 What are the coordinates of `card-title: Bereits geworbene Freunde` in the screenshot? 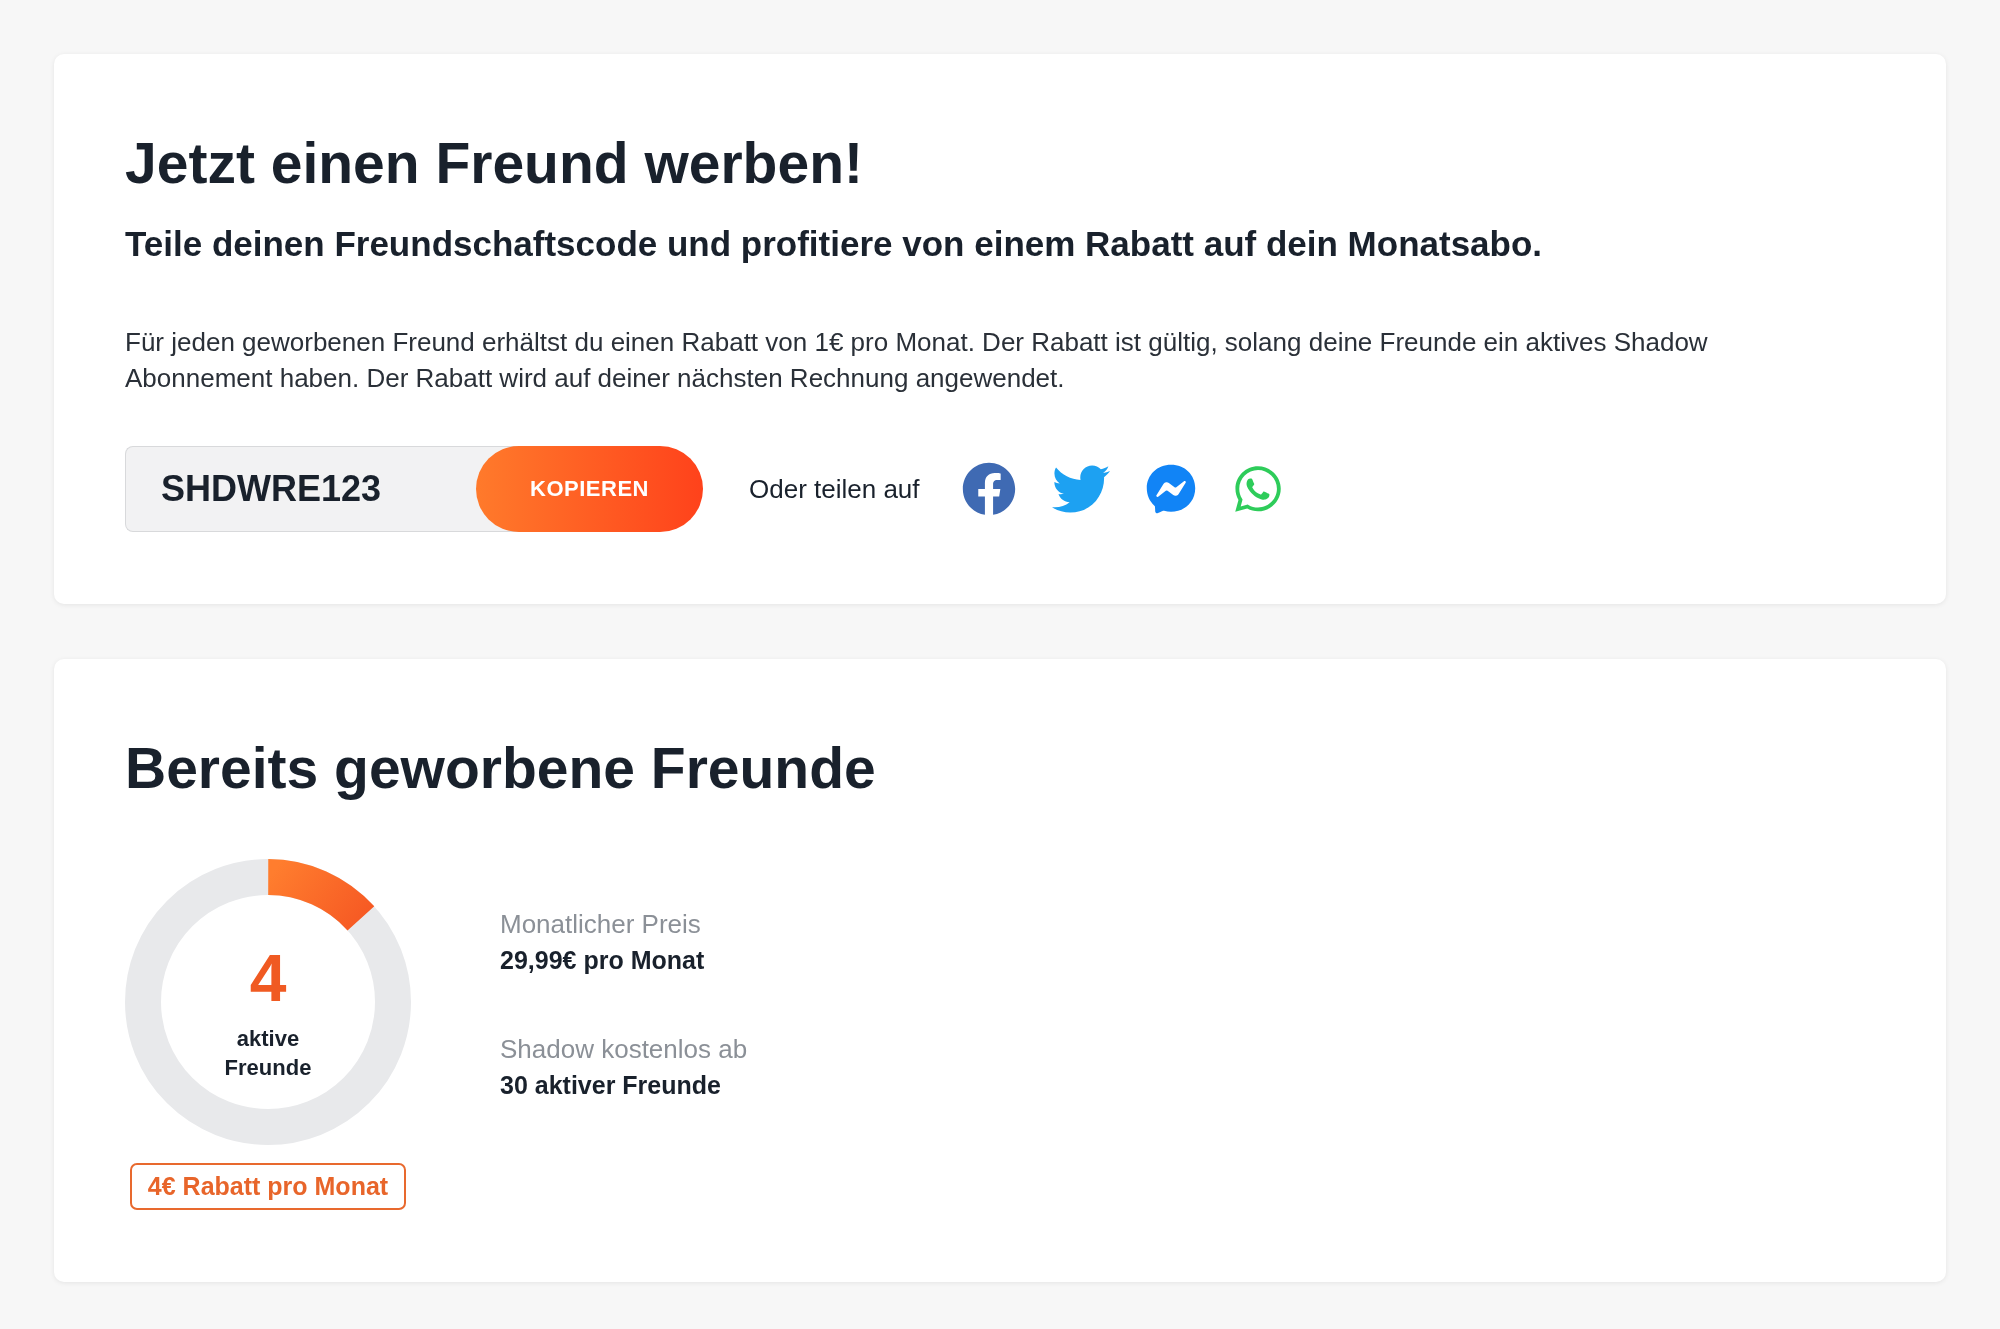 It's located at (500, 768).